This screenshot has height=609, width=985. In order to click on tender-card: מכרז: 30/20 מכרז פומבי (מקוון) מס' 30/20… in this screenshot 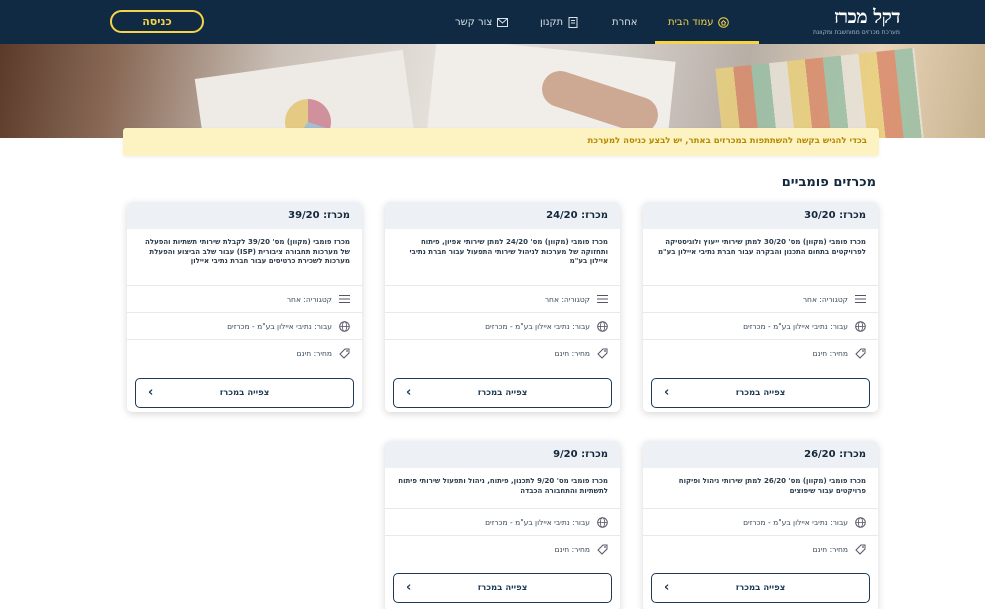, I will do `click(760, 307)`.